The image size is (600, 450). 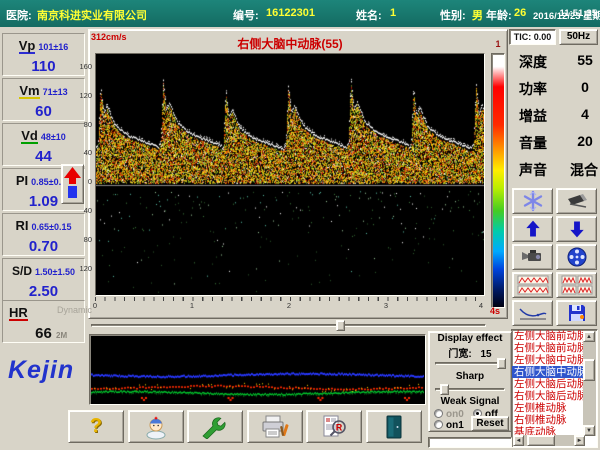 What do you see at coordinates (43, 144) in the screenshot?
I see `param-vd: Vd 48±10 44` at bounding box center [43, 144].